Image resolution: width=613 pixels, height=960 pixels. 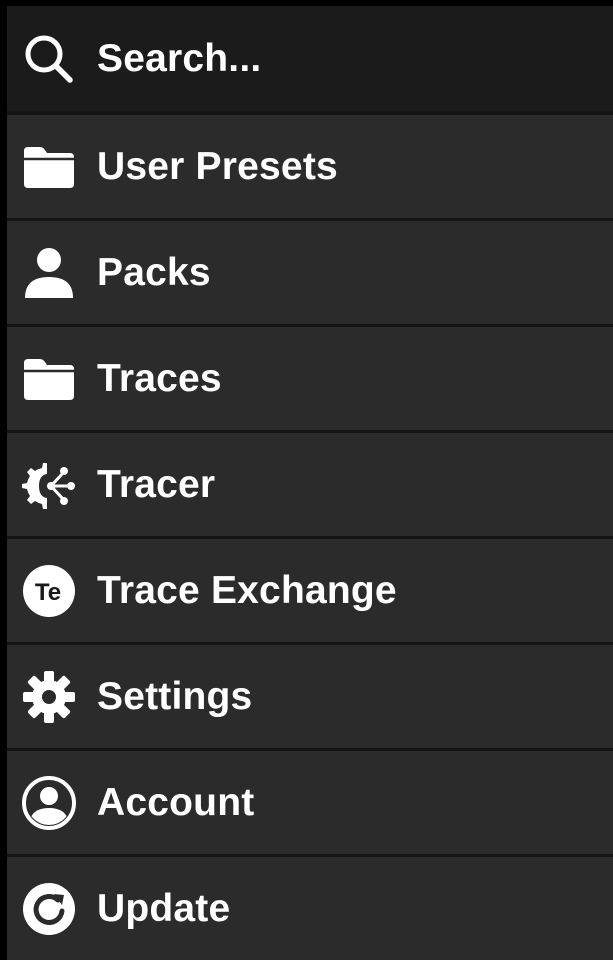 What do you see at coordinates (159, 378) in the screenshot?
I see `menu-item-label: Traces` at bounding box center [159, 378].